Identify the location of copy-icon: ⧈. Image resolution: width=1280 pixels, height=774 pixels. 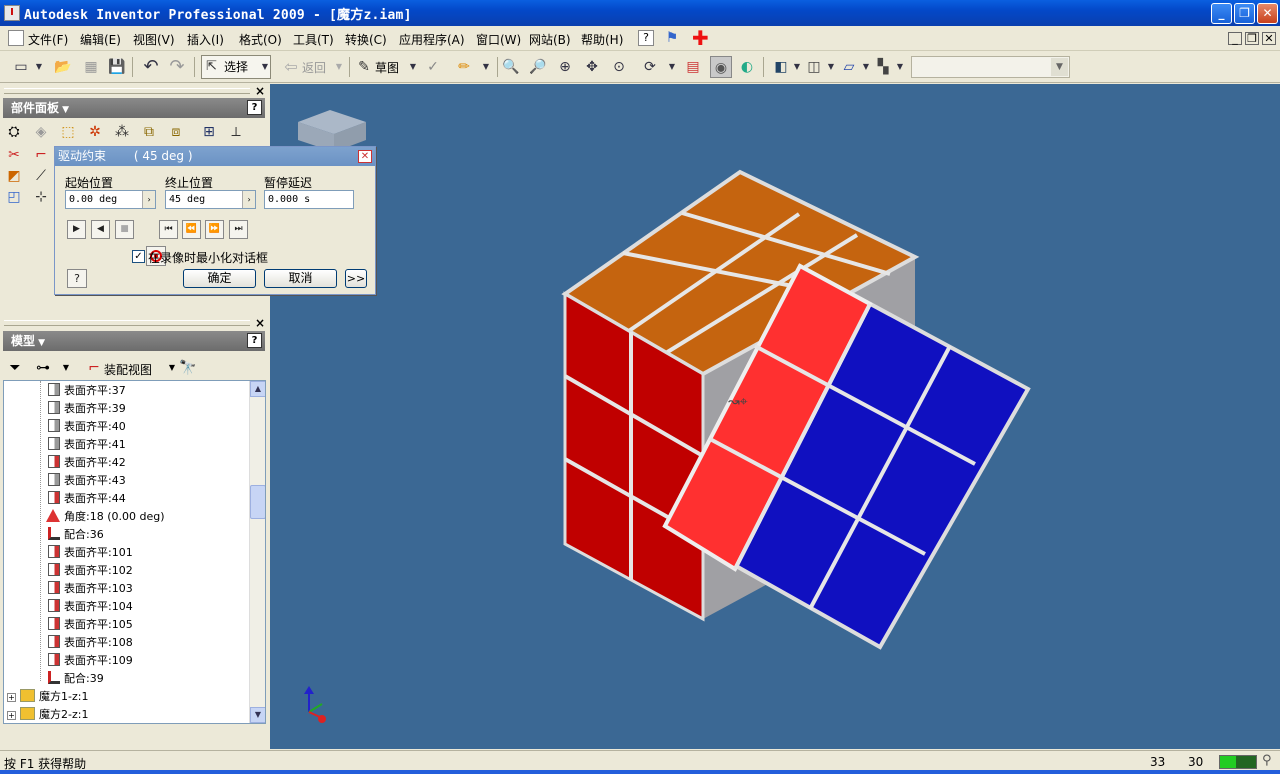
(176, 132).